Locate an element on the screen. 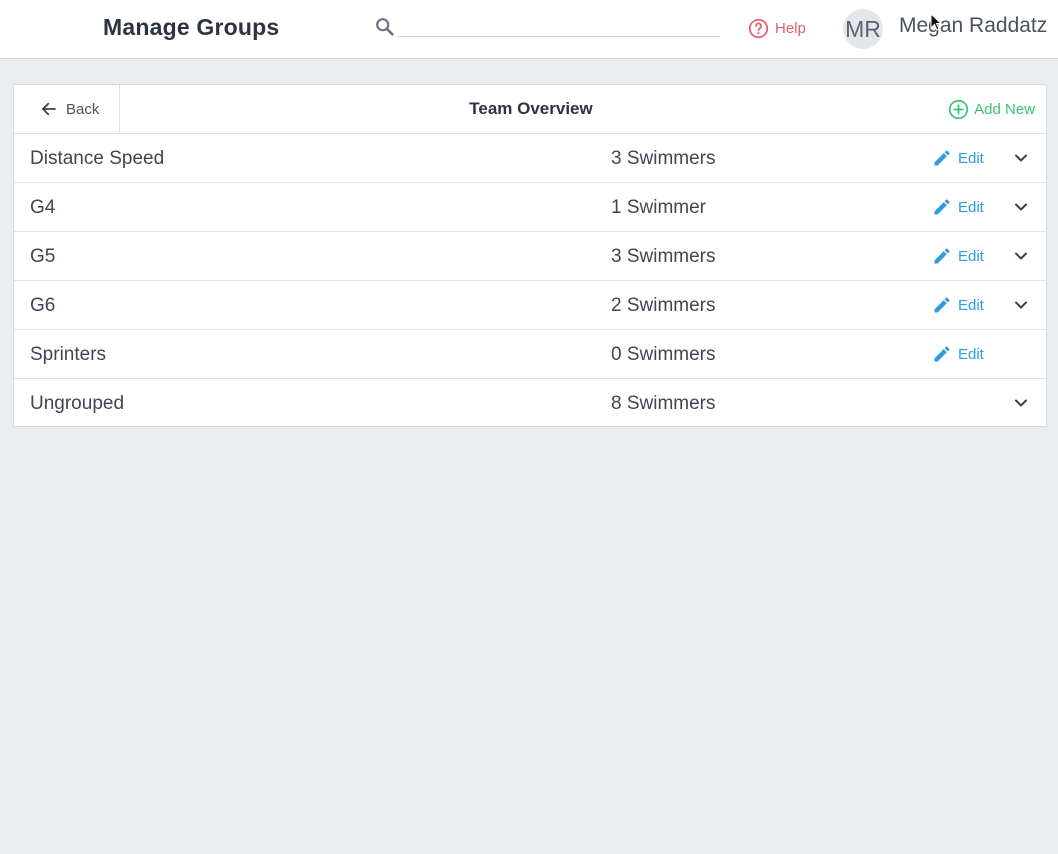 The image size is (1058, 854). top-bar: Manage Groups Help MR Megan Raddatz is located at coordinates (529, 29).